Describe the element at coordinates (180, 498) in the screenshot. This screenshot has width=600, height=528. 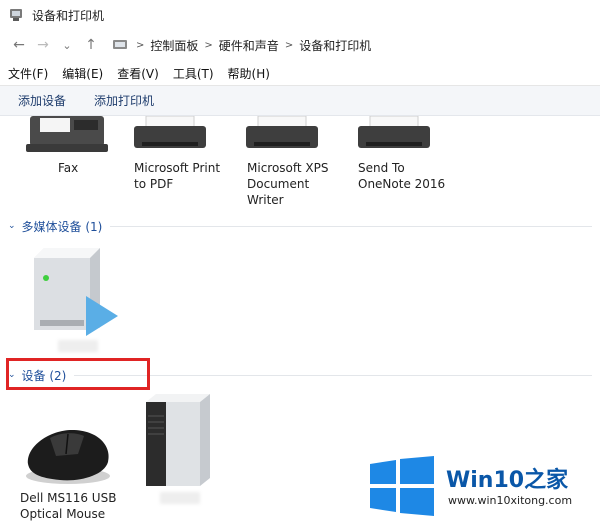
I see `blurred-computer-label` at that location.